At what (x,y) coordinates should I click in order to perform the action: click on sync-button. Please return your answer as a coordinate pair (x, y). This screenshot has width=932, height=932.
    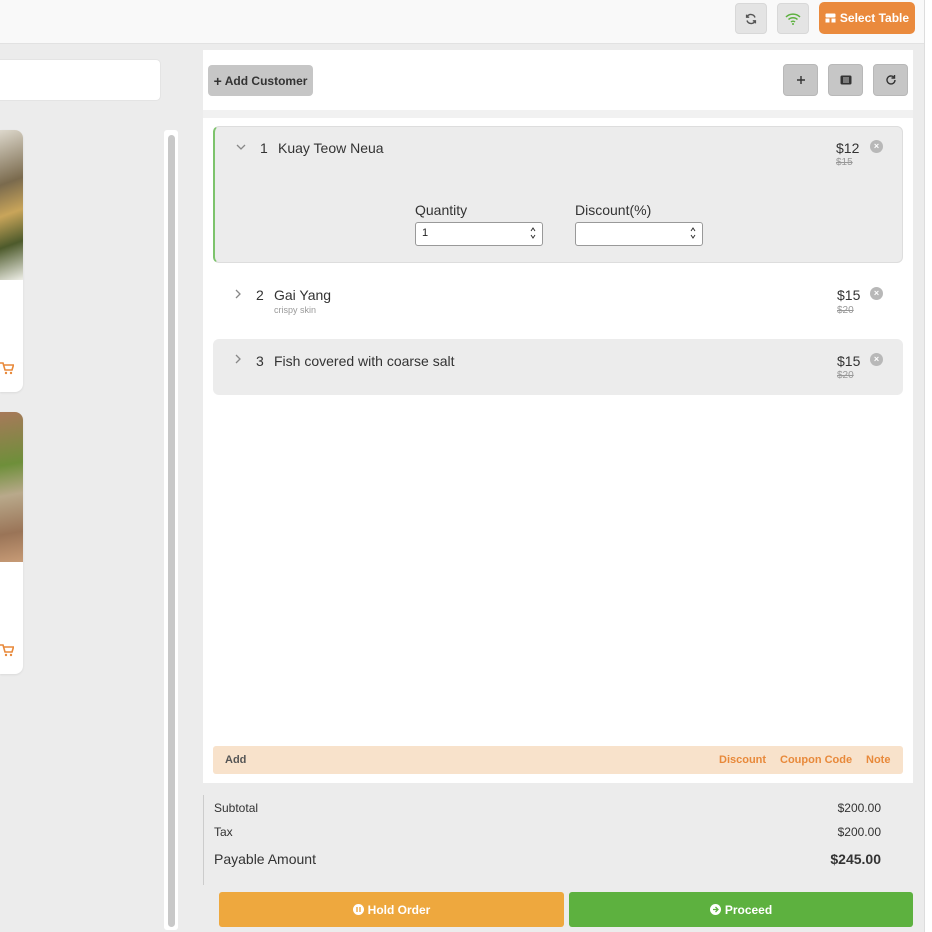
    Looking at the image, I should click on (751, 18).